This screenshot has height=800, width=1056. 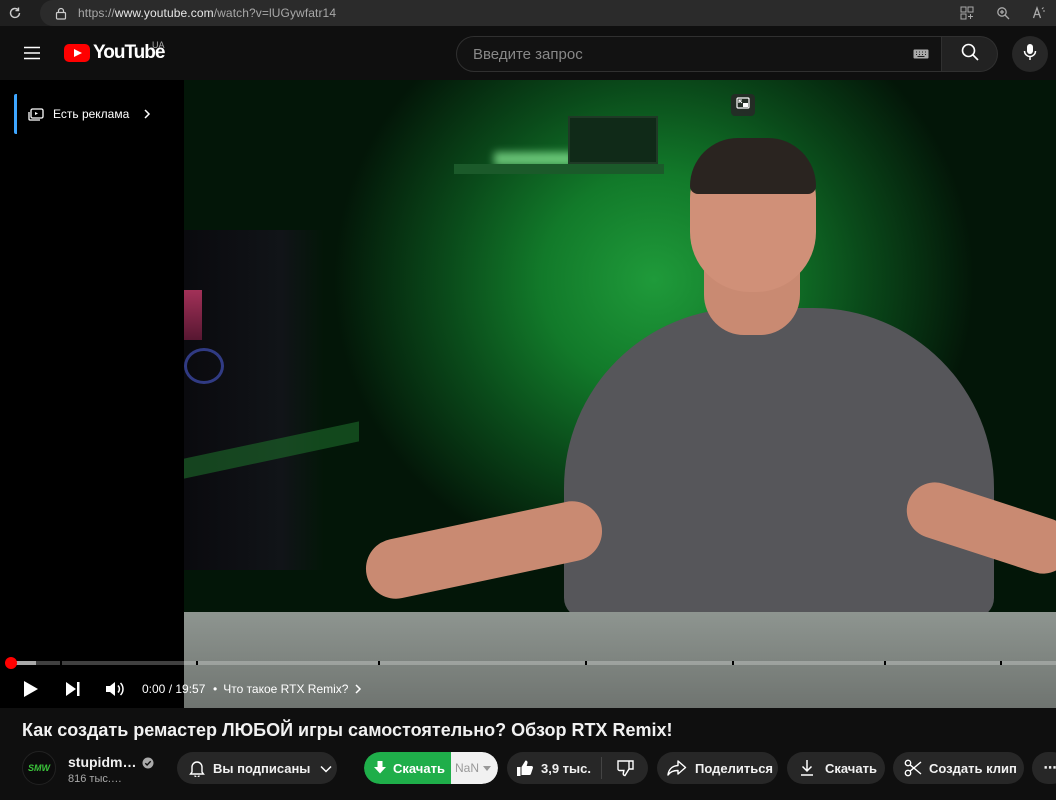 What do you see at coordinates (683, 54) in the screenshot?
I see `search-input` at bounding box center [683, 54].